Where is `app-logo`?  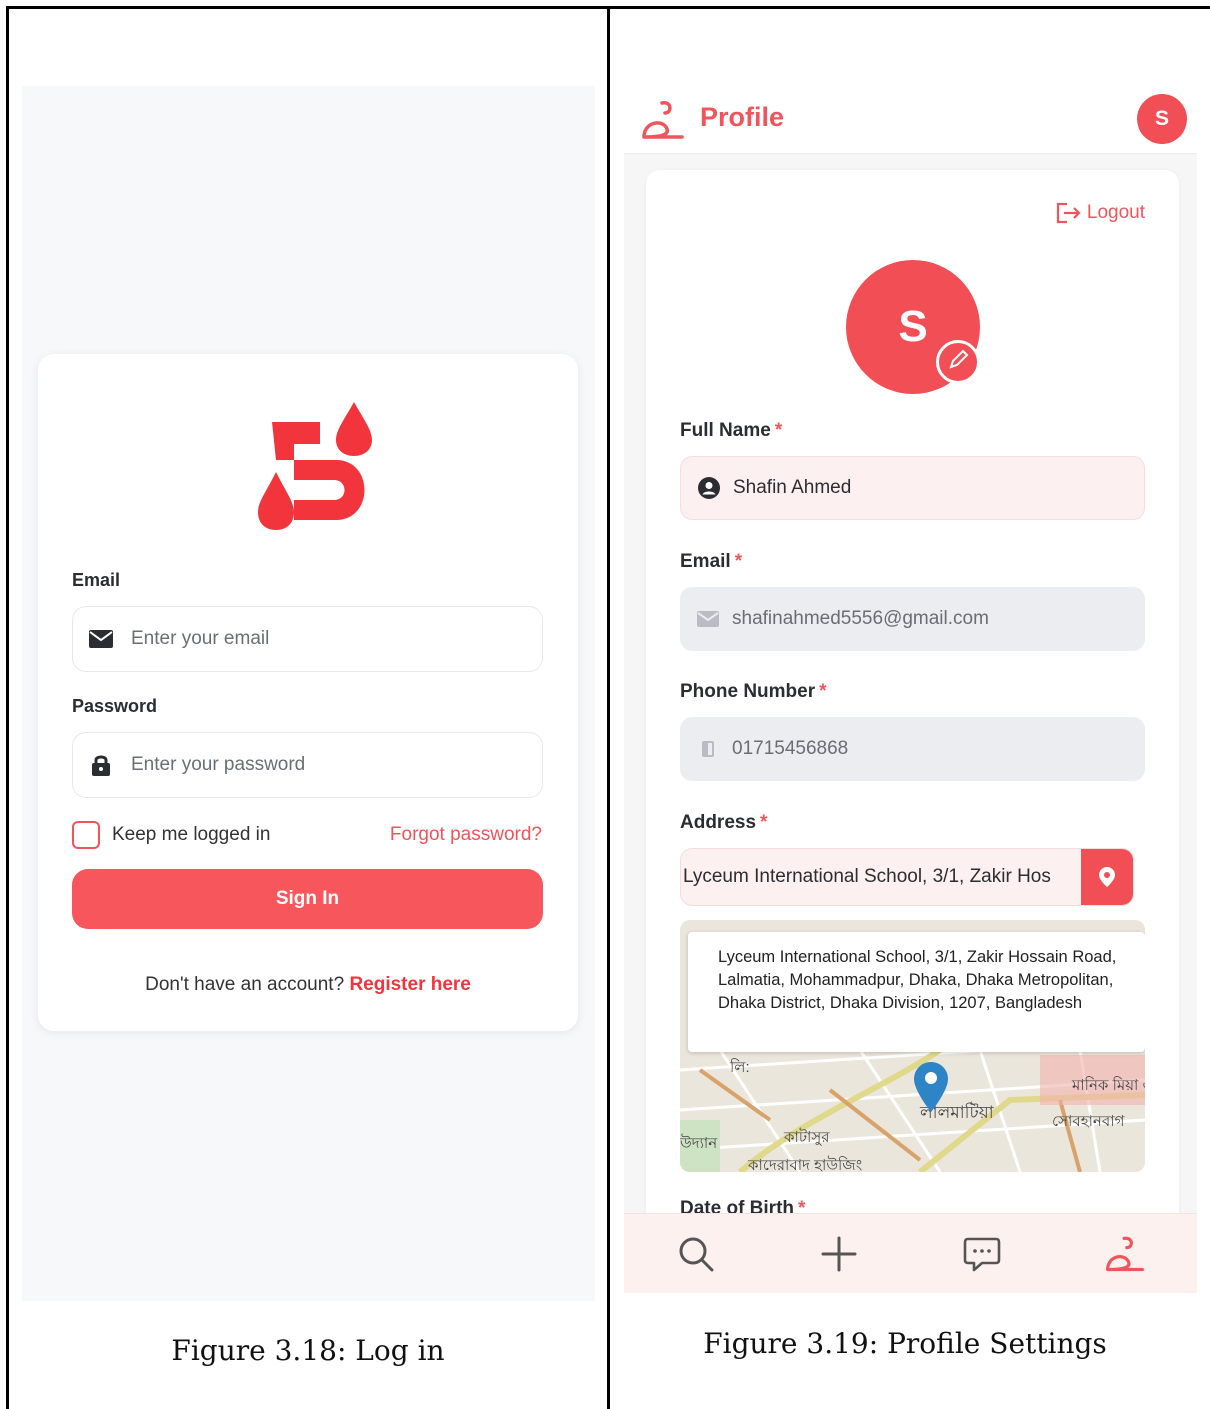 app-logo is located at coordinates (309, 469).